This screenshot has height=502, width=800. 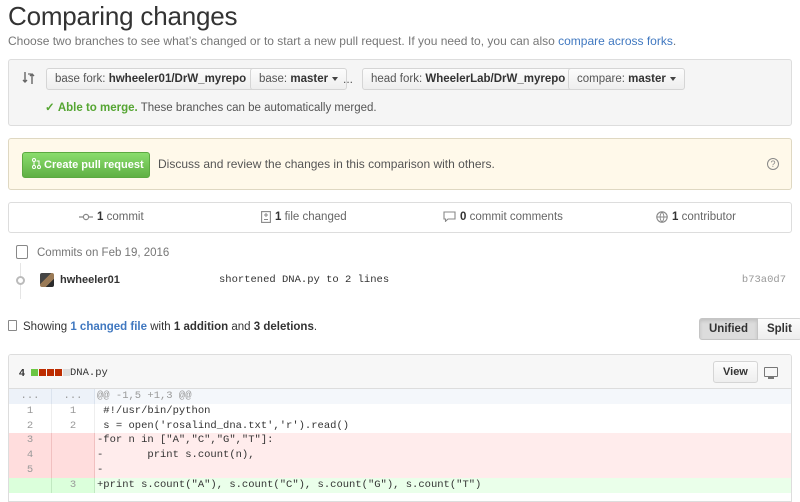 What do you see at coordinates (73, 485) in the screenshot?
I see `new-line-number: 3` at bounding box center [73, 485].